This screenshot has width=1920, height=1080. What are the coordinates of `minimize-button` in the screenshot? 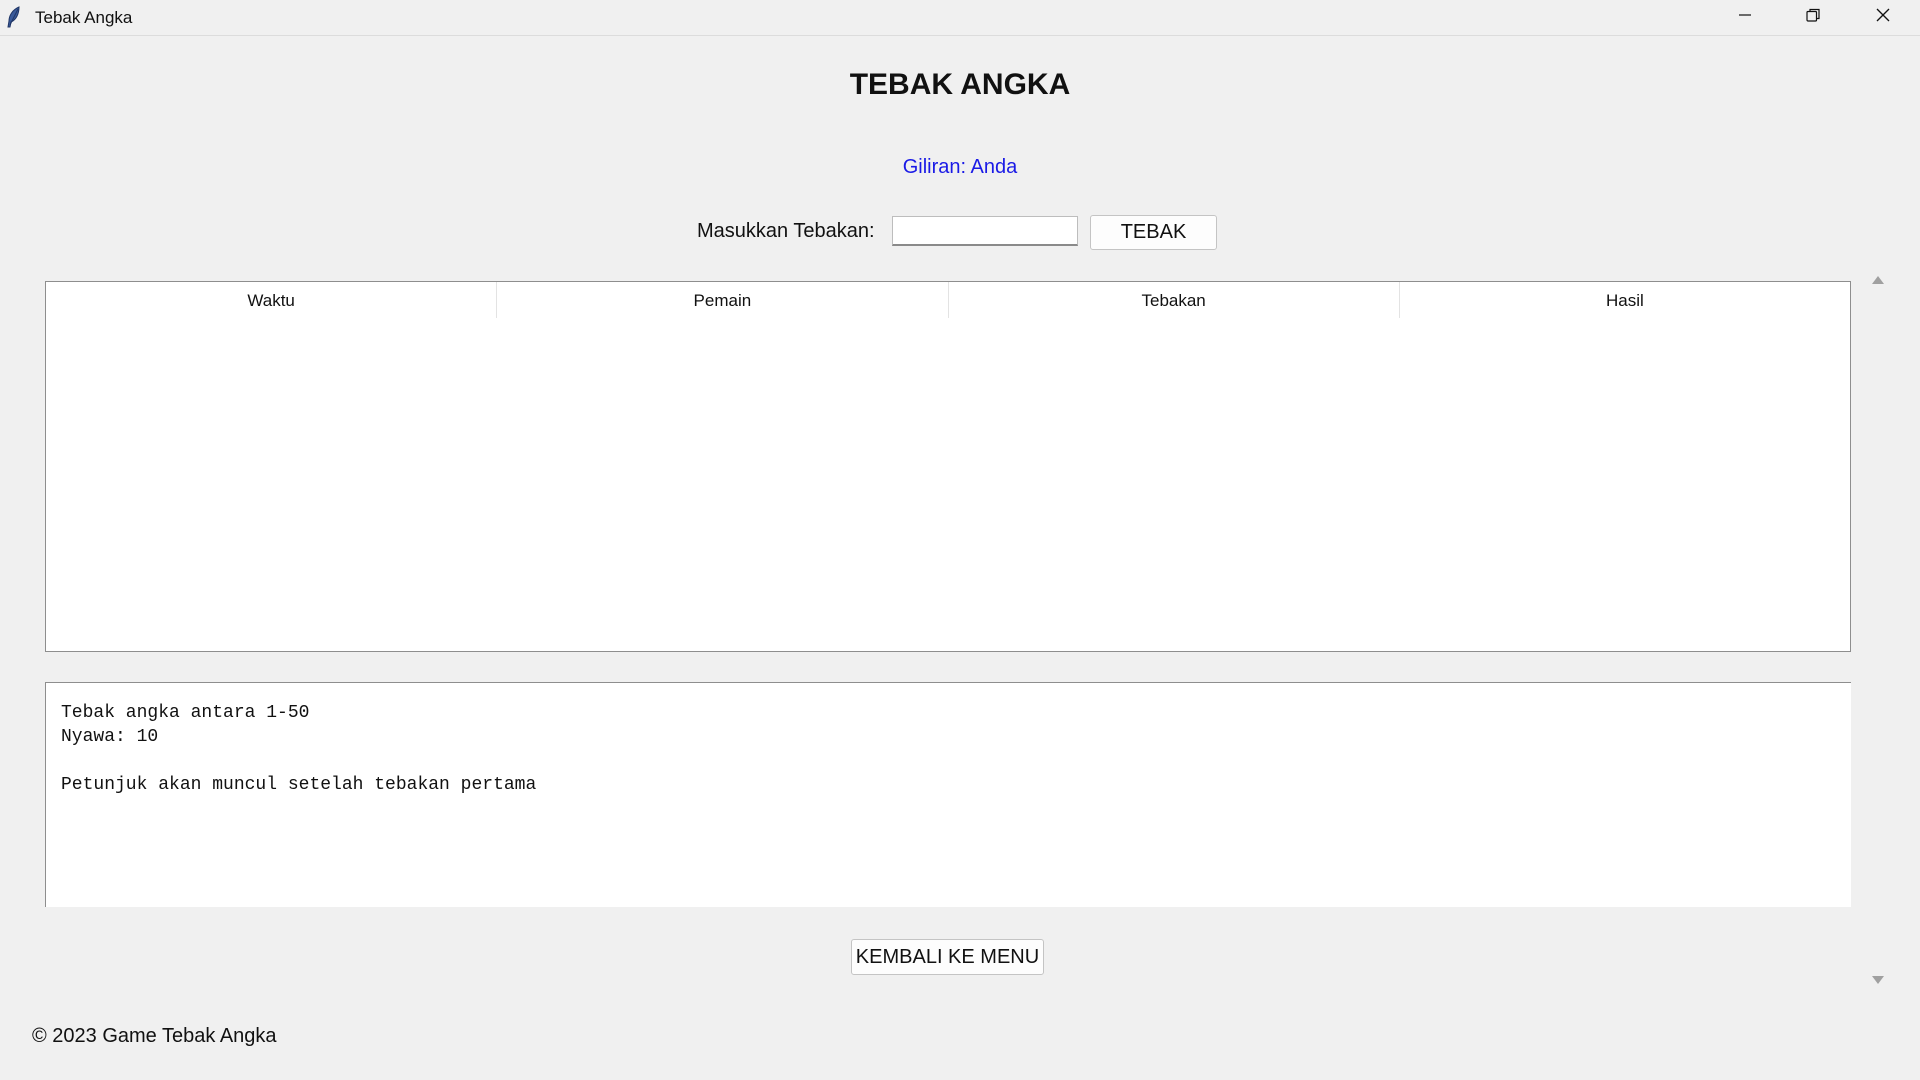 It's located at (1745, 17).